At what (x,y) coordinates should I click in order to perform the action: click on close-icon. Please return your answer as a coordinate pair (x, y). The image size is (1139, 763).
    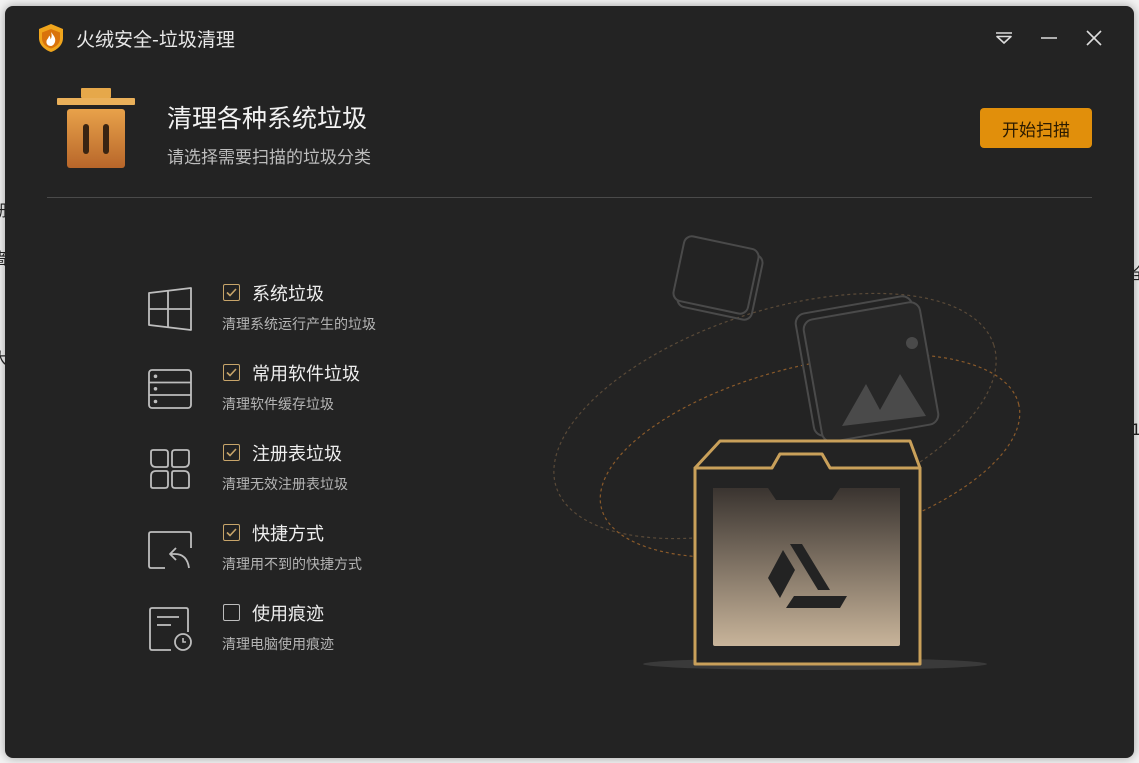
    Looking at the image, I should click on (1094, 38).